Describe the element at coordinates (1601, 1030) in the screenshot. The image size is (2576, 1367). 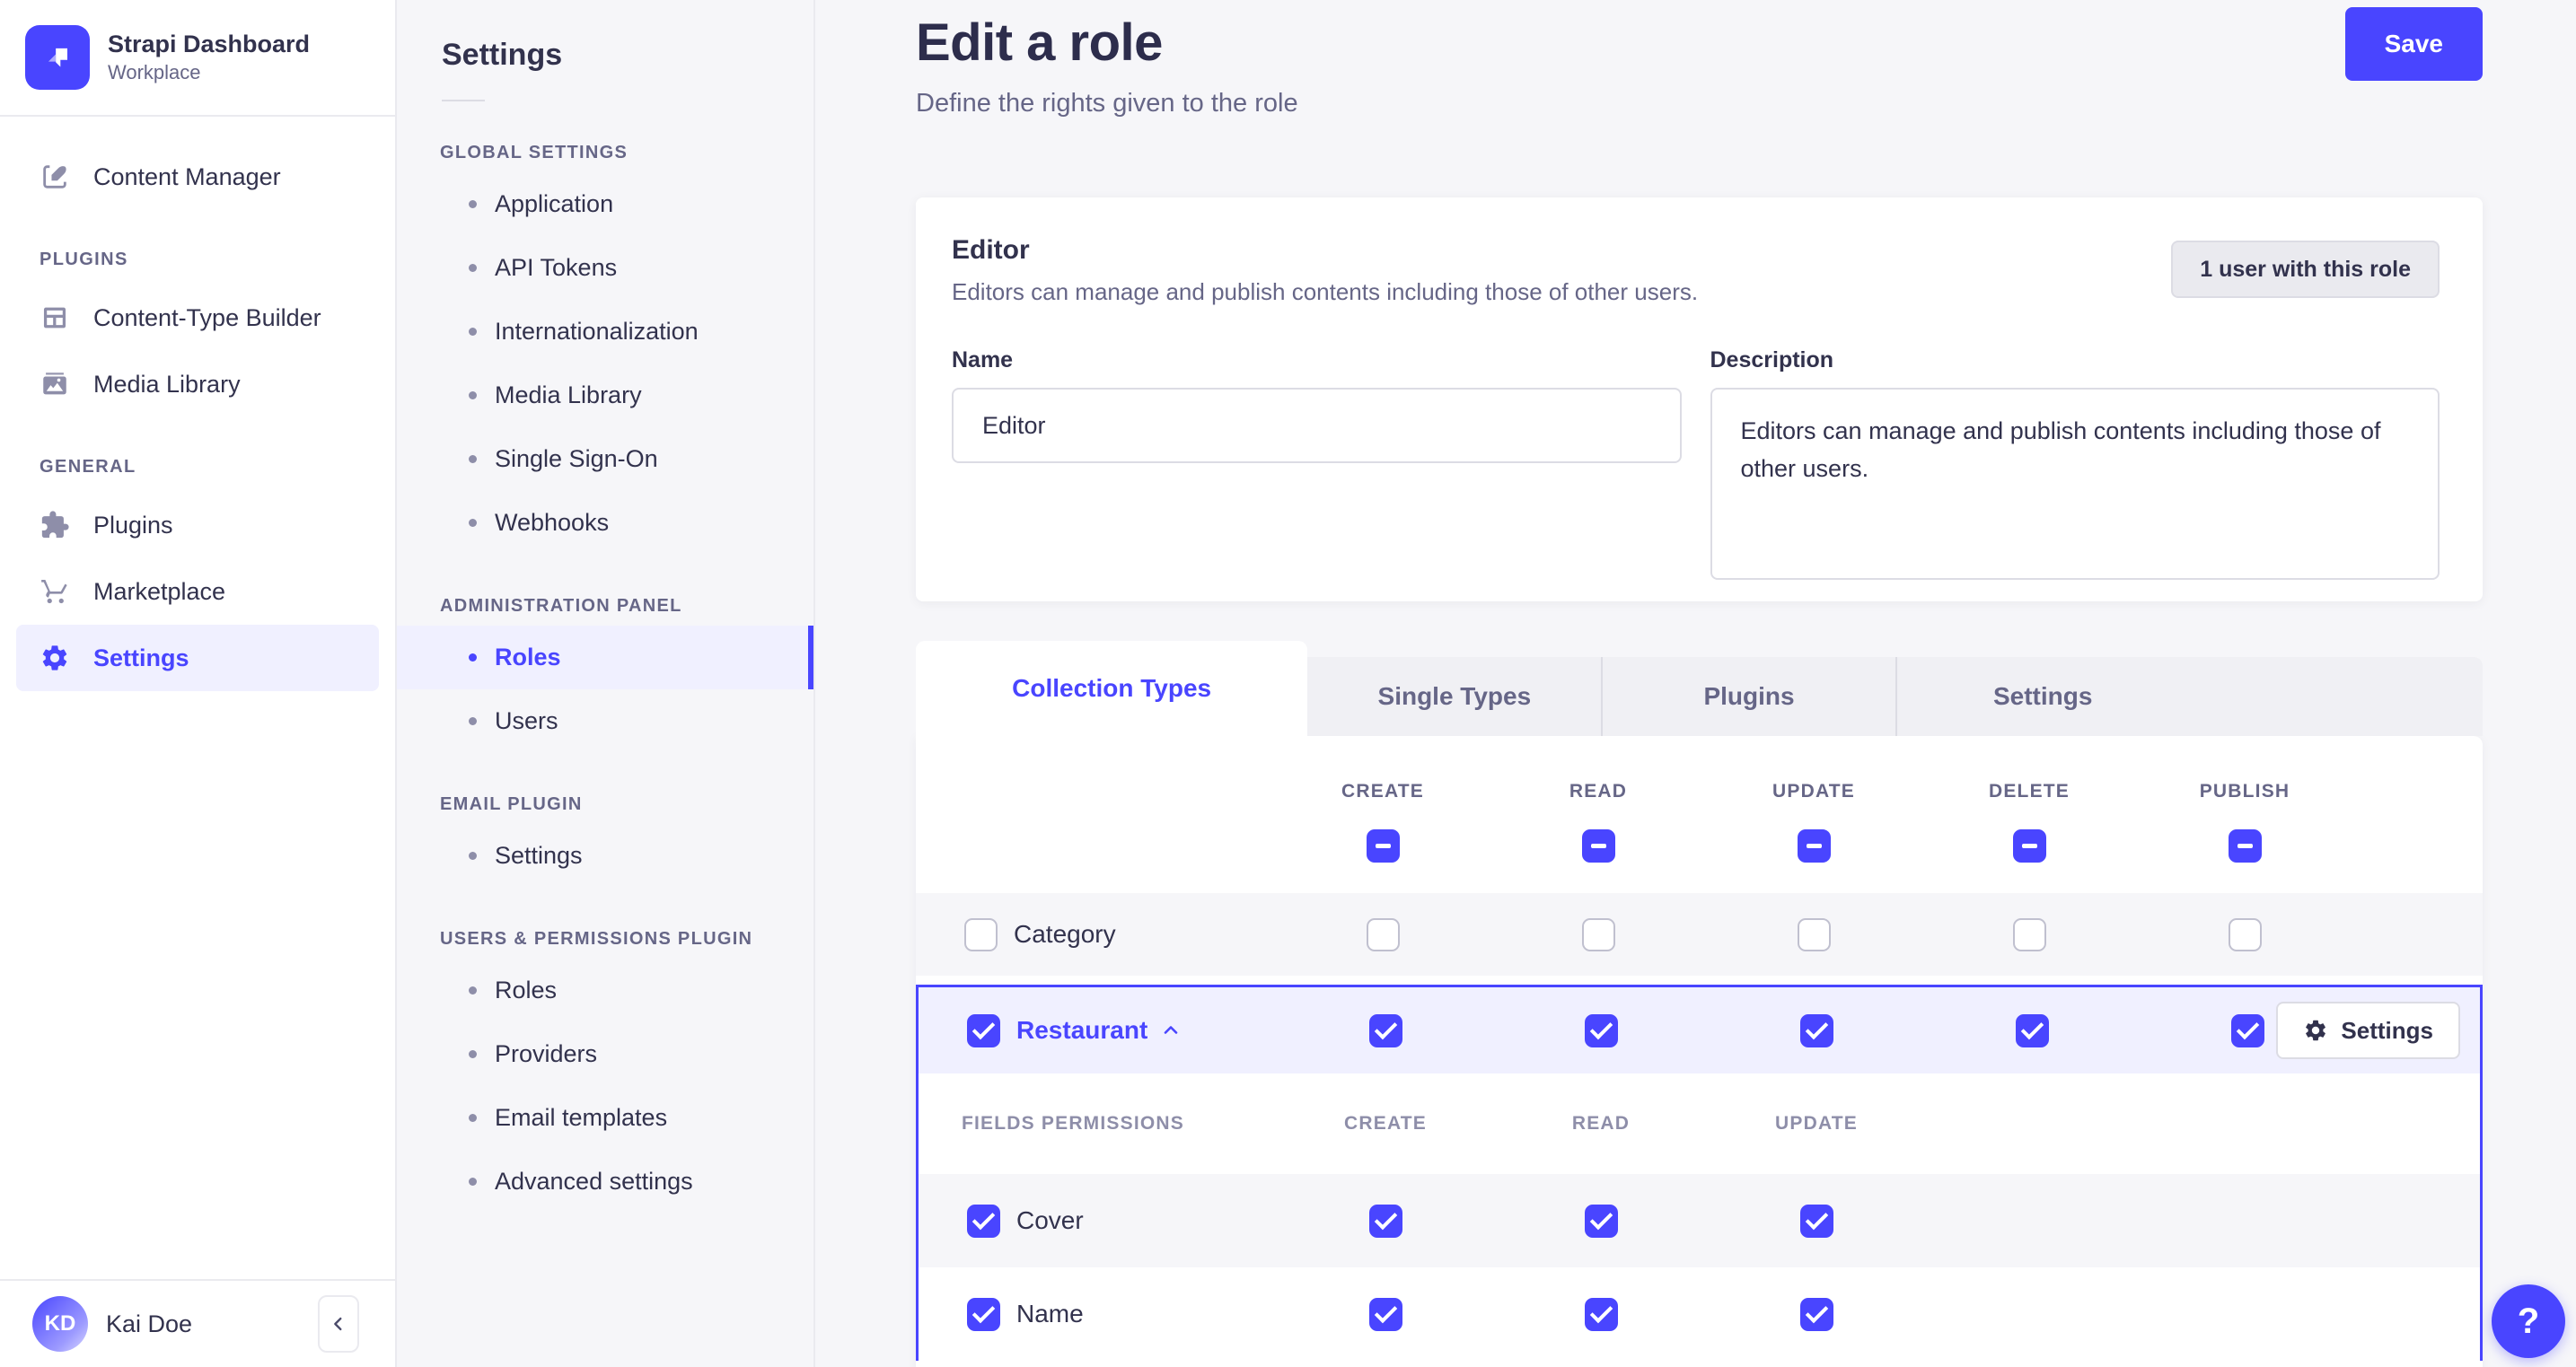
I see `restaurant-read-checkbox` at that location.